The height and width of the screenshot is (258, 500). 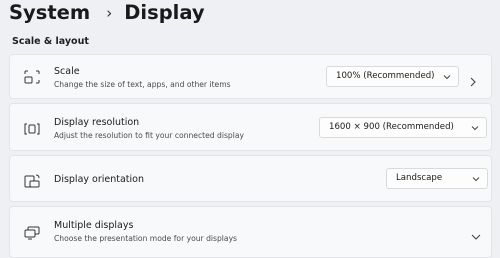 I want to click on chevron-right-icon, so click(x=473, y=79).